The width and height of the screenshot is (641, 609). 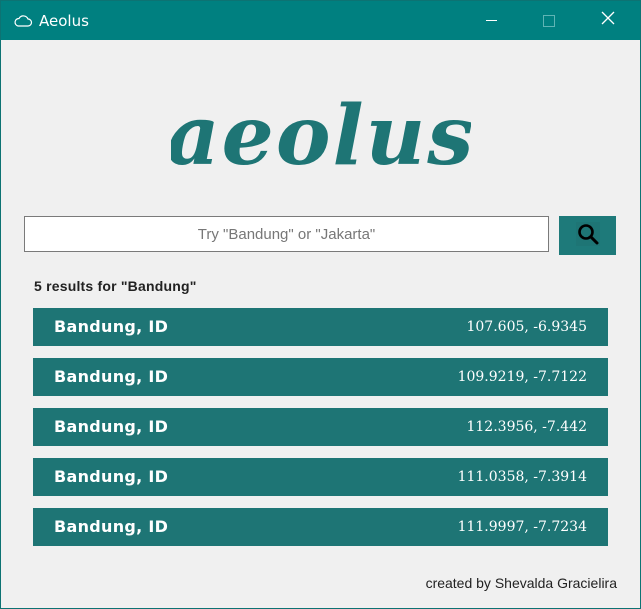 I want to click on search-icon, so click(x=587, y=235).